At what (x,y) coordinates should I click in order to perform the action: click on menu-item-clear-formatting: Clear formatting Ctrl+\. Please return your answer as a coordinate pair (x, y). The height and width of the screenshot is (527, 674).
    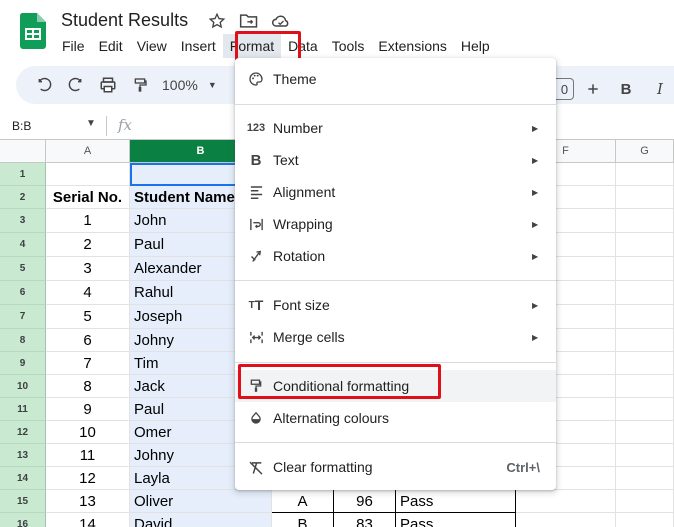
    Looking at the image, I should click on (395, 467).